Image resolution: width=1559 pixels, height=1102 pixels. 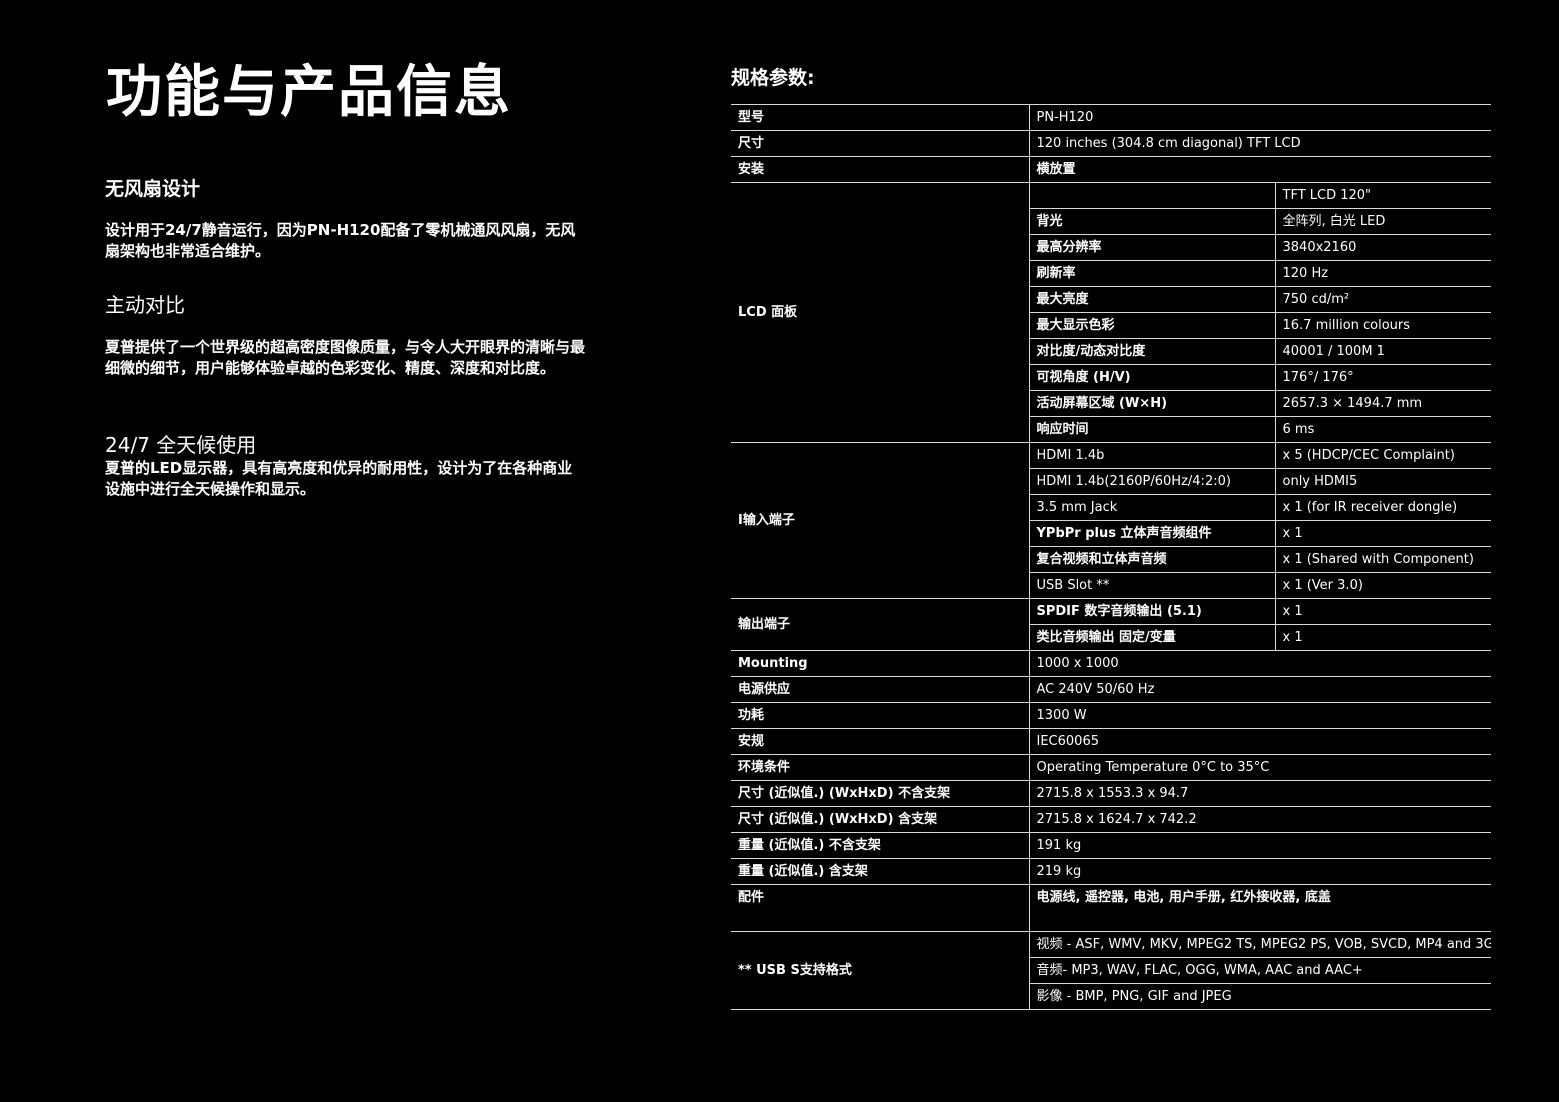 I want to click on spec-sub-label: SPDIF 数字音频输出 (5.1), so click(x=1151, y=611).